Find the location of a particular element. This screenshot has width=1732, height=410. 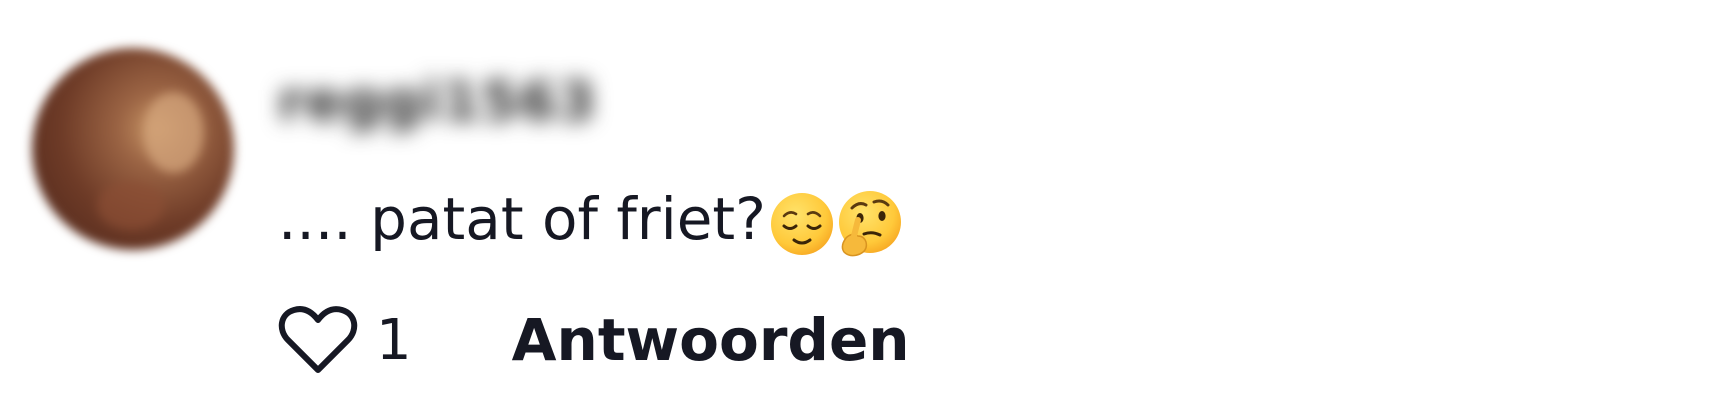

comment-actions: 1 Antwoorden is located at coordinates (594, 340).